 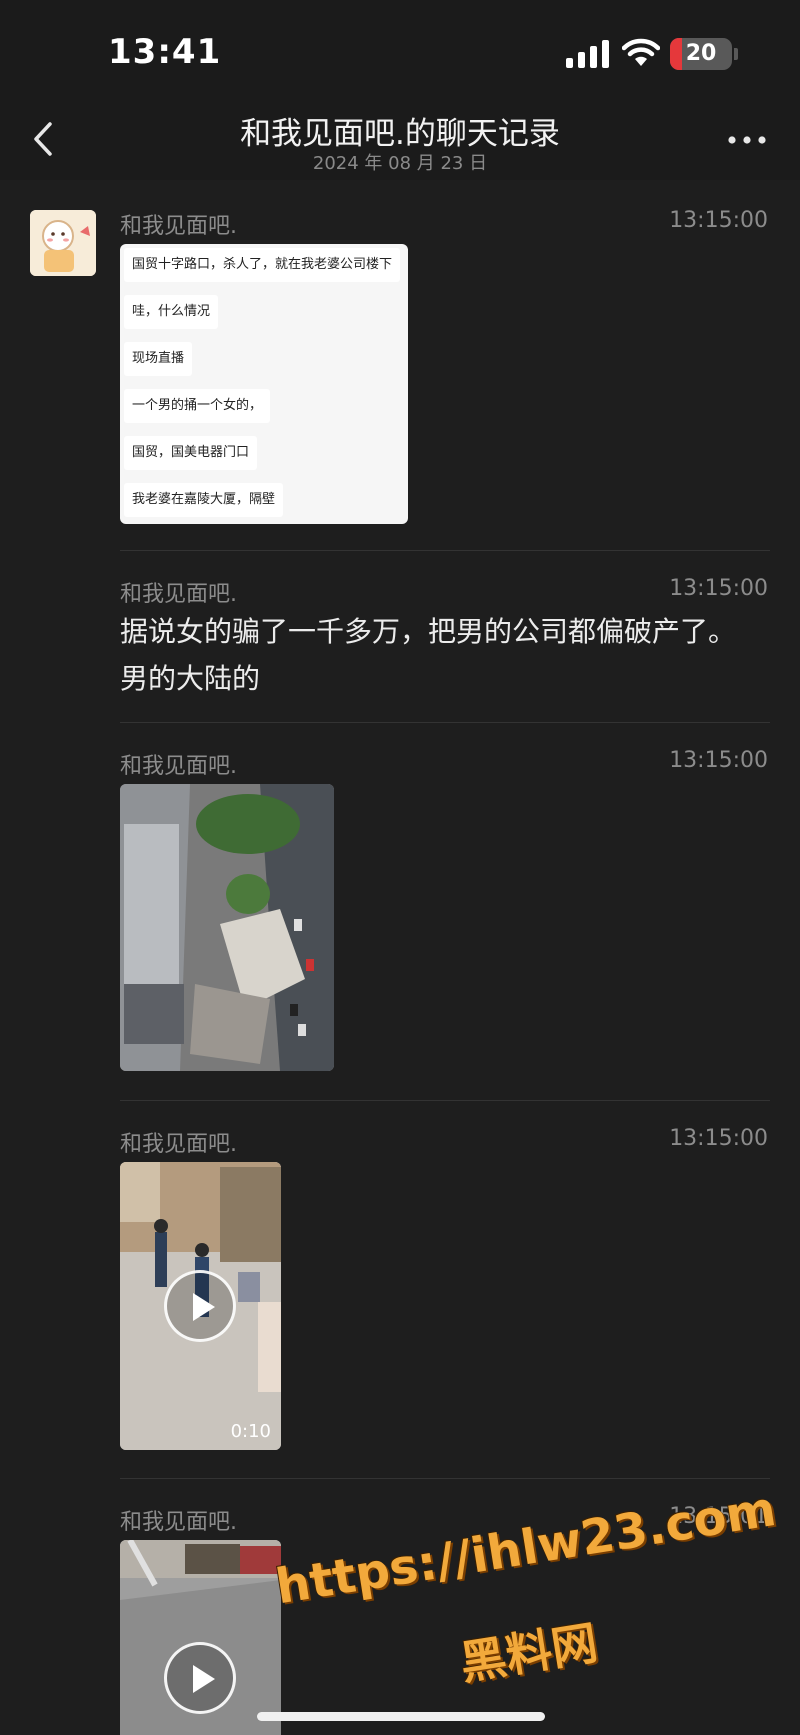 I want to click on forwarded-line: 我老婆在嘉陵大厦，隔壁, so click(x=204, y=500).